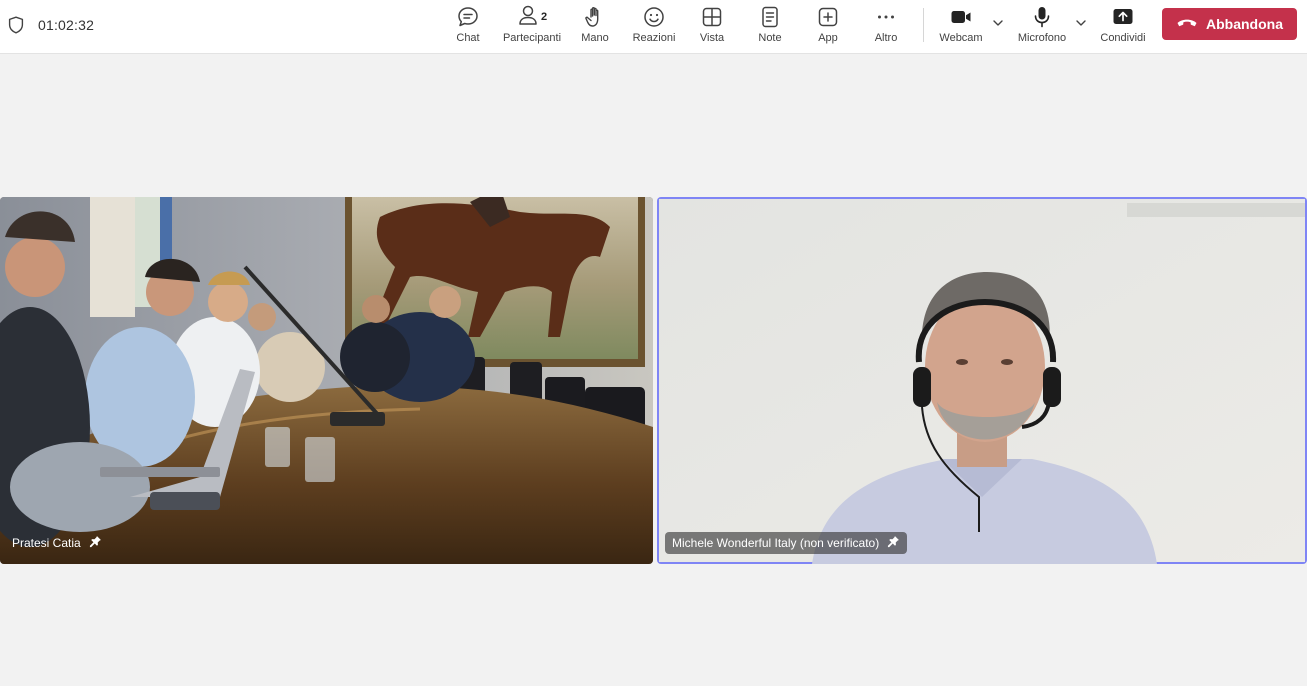 The height and width of the screenshot is (686, 1307). I want to click on view-label: Vista, so click(712, 38).